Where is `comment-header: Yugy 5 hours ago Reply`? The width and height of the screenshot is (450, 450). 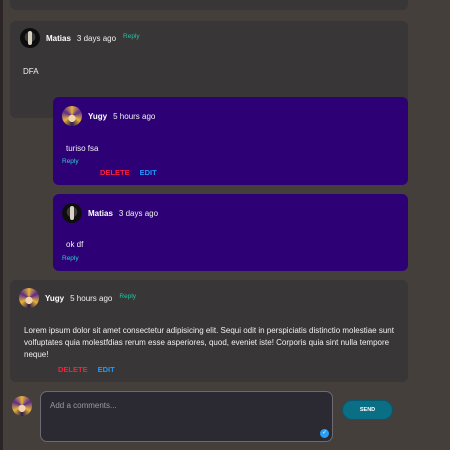
comment-header: Yugy 5 hours ago Reply is located at coordinates (77, 298).